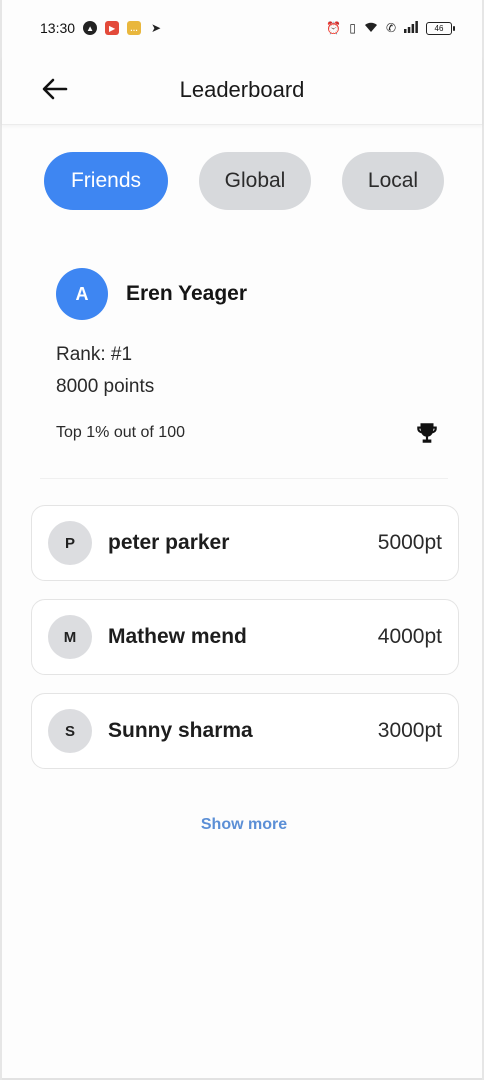 Image resolution: width=484 pixels, height=1080 pixels. Describe the element at coordinates (427, 433) in the screenshot. I see `trophy-icon` at that location.